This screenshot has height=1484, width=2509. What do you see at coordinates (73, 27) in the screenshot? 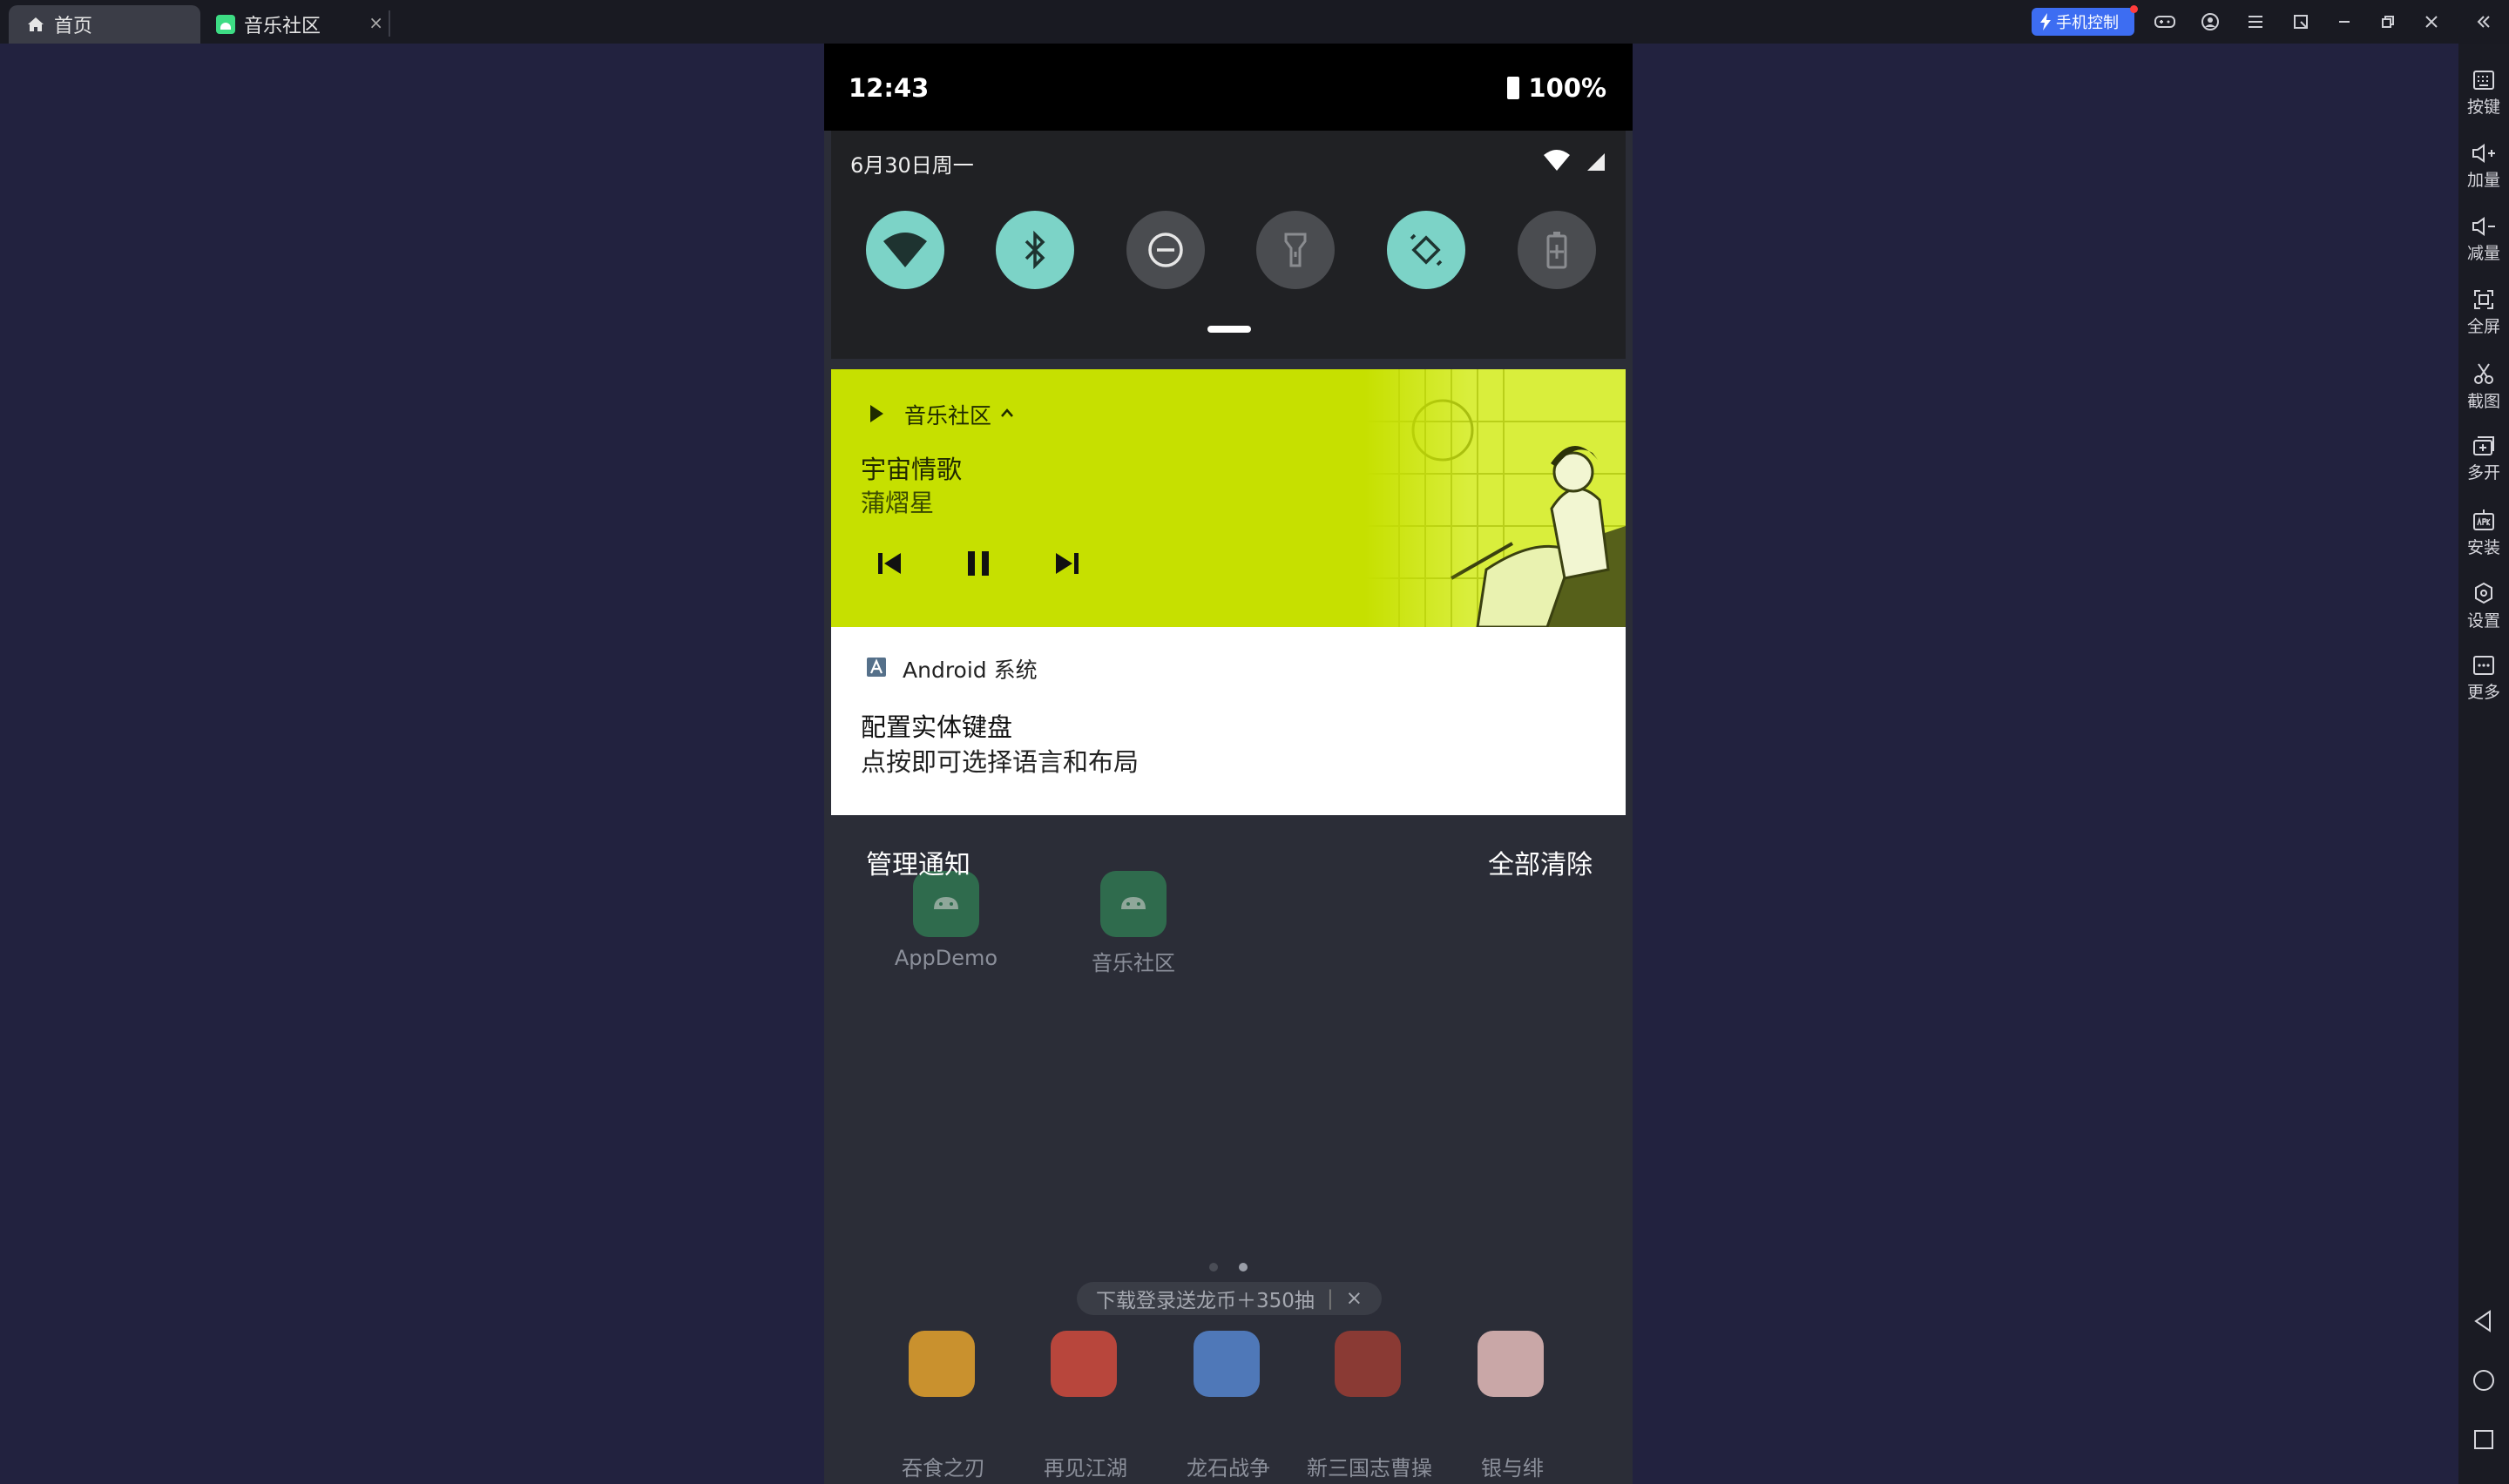
I see `tab-home-label: 首页` at bounding box center [73, 27].